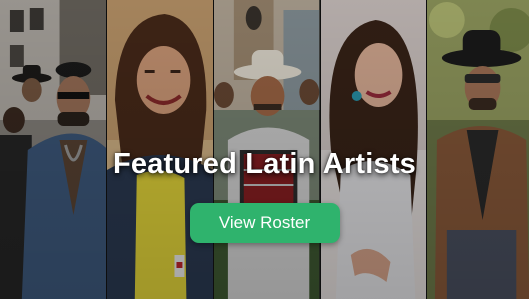 The height and width of the screenshot is (299, 529). I want to click on banner-headline: Featured Latin Artists, so click(264, 164).